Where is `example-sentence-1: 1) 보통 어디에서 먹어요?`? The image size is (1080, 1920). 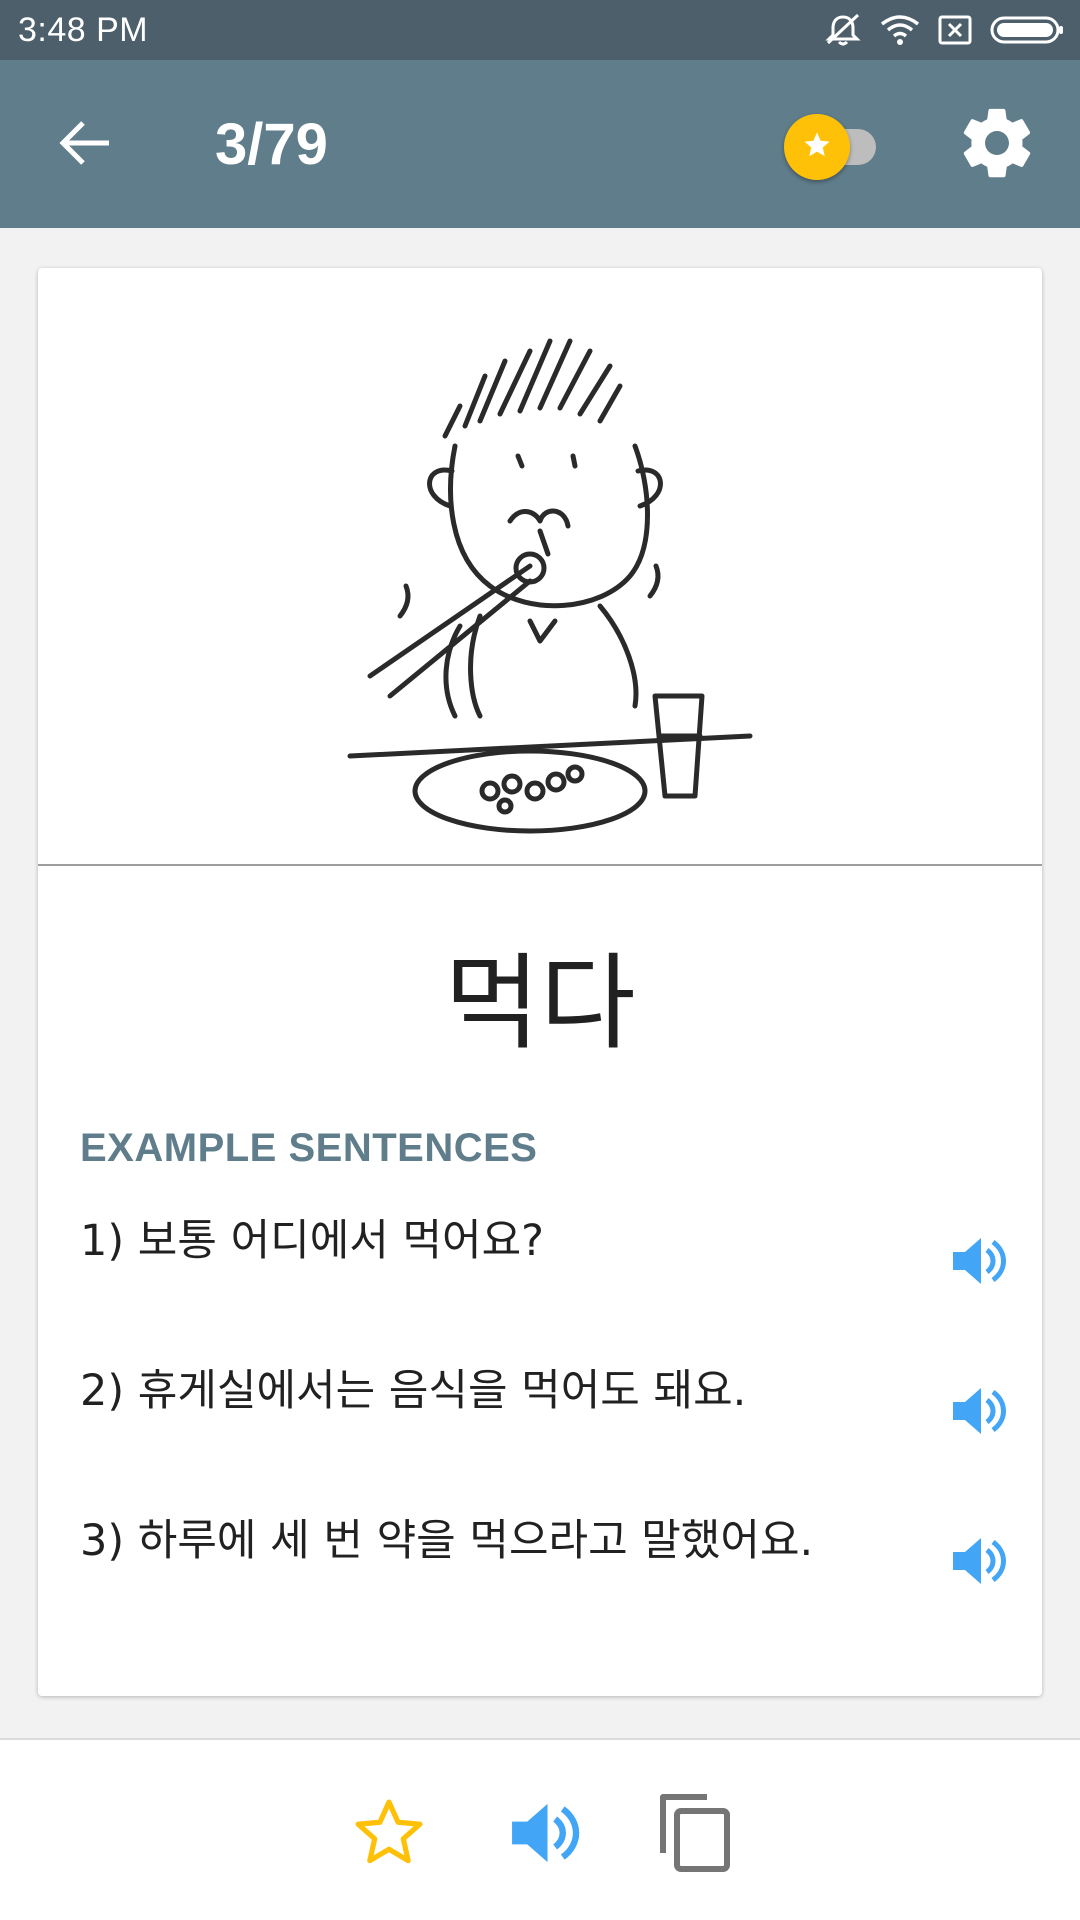
example-sentence-1: 1) 보통 어디에서 먹어요? is located at coordinates (550, 1261).